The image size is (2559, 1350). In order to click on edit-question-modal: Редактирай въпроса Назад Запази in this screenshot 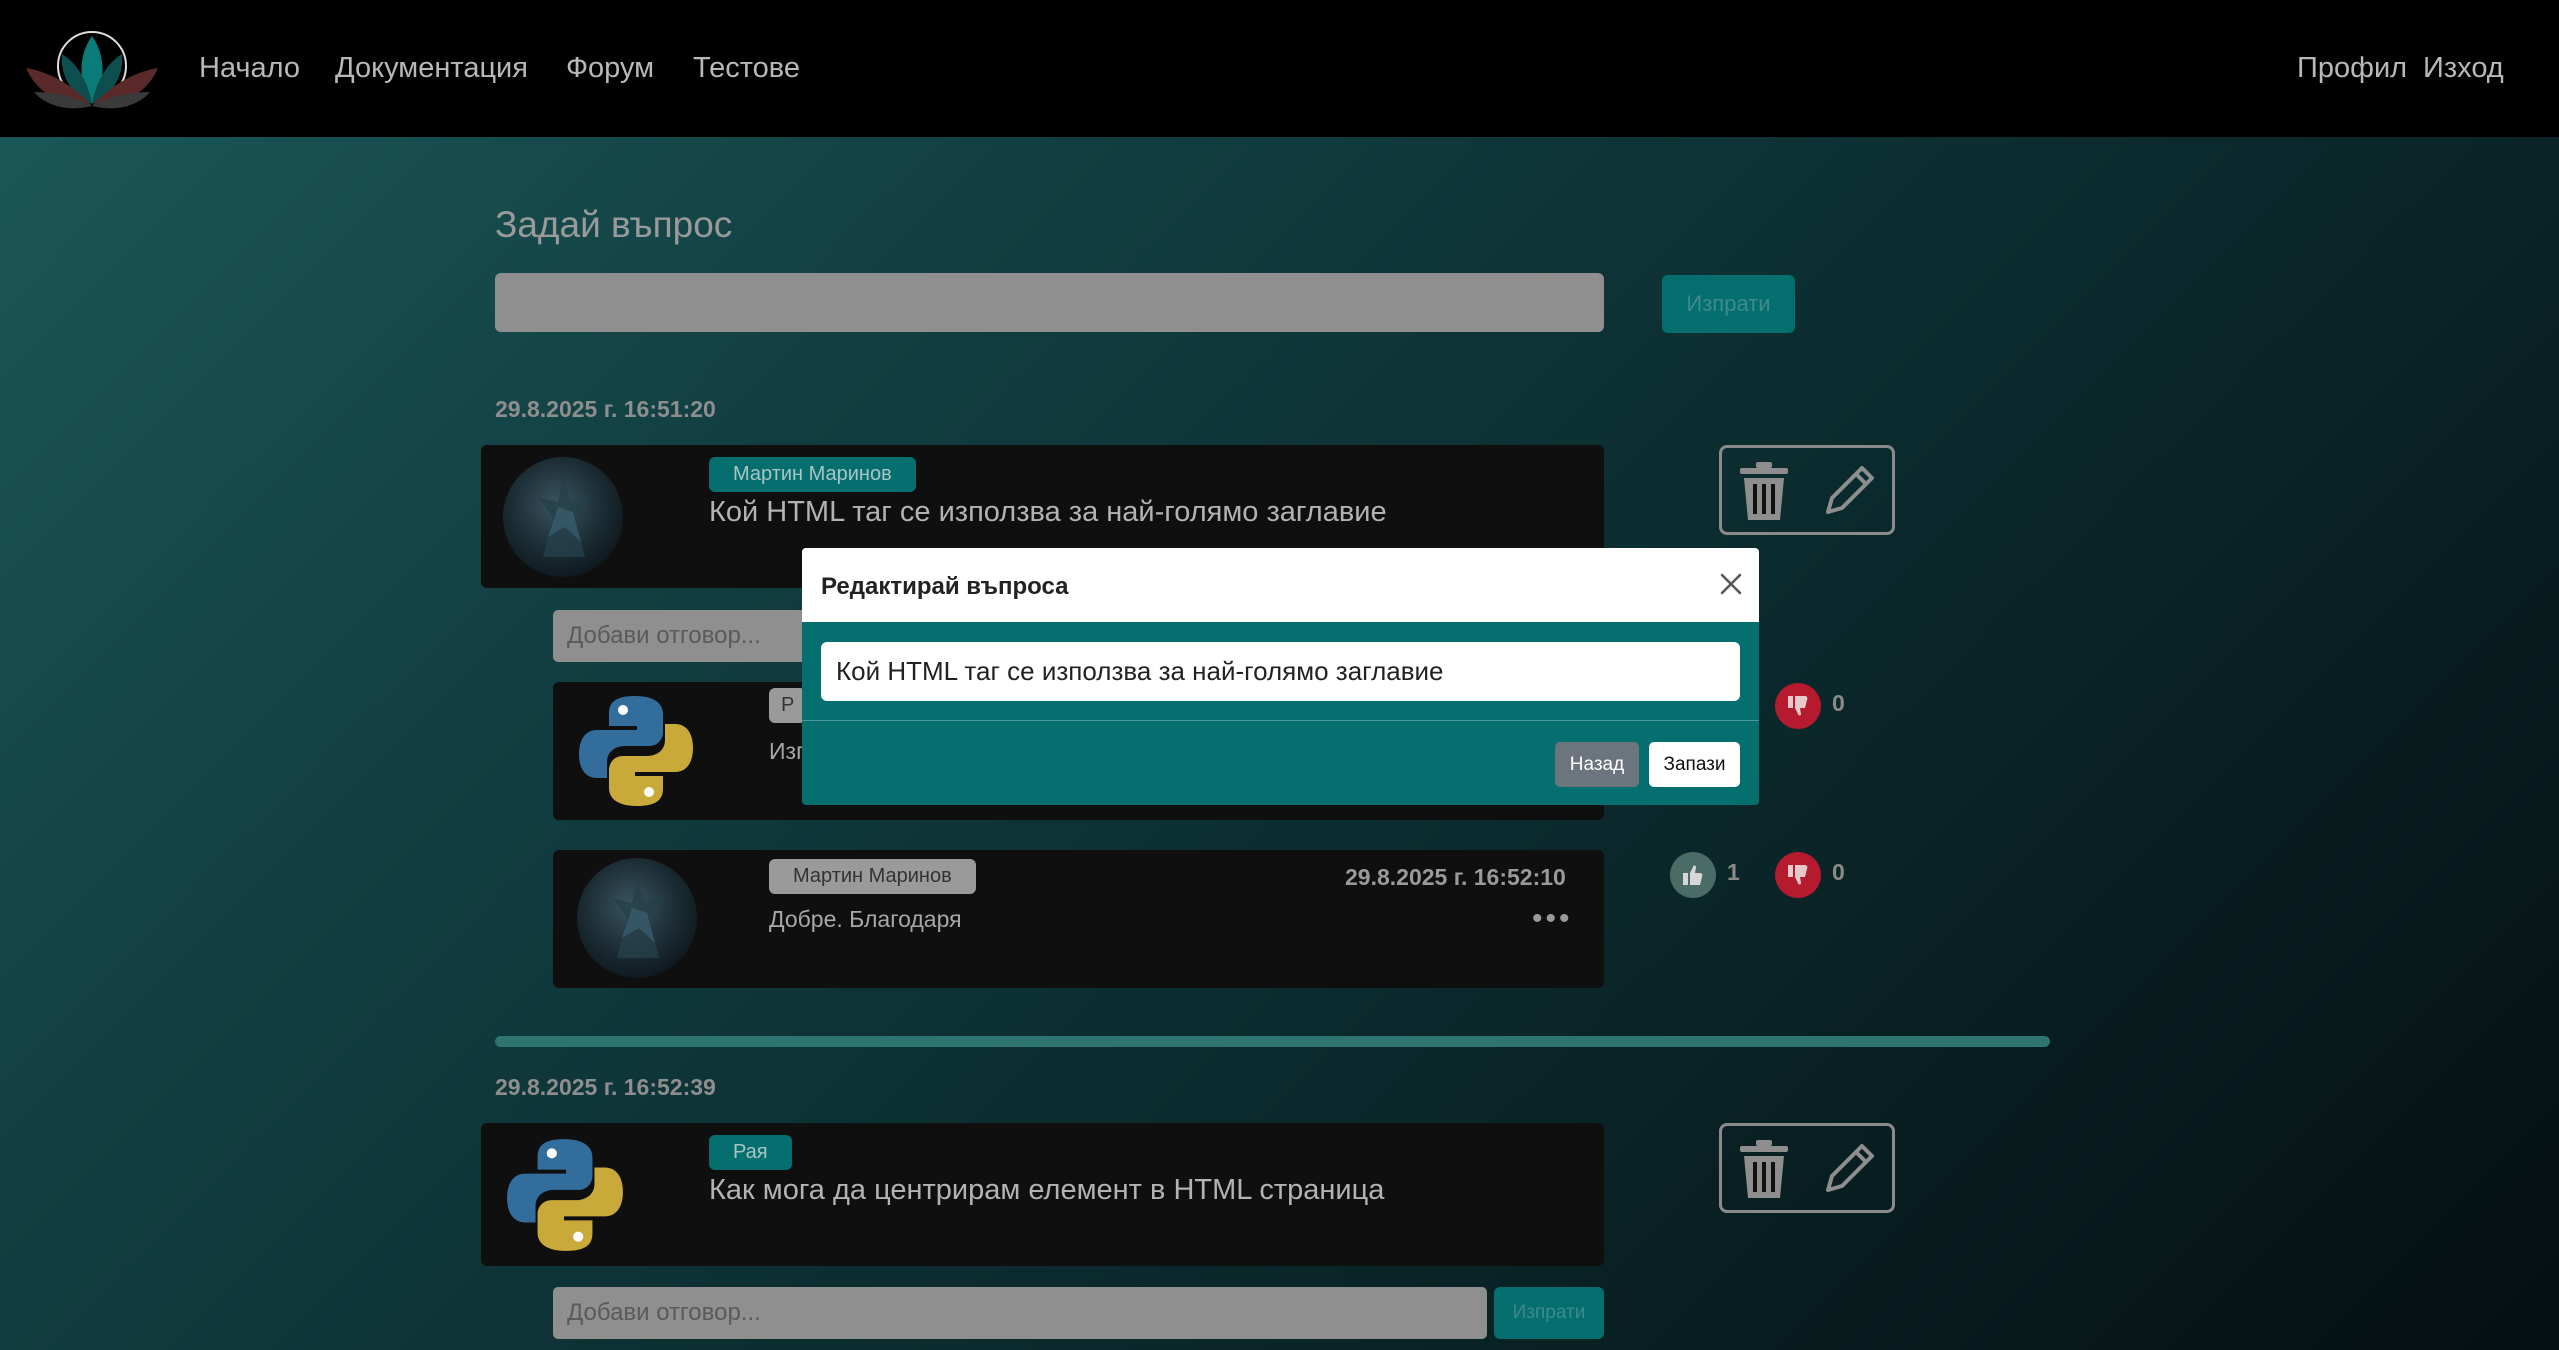, I will do `click(1280, 676)`.